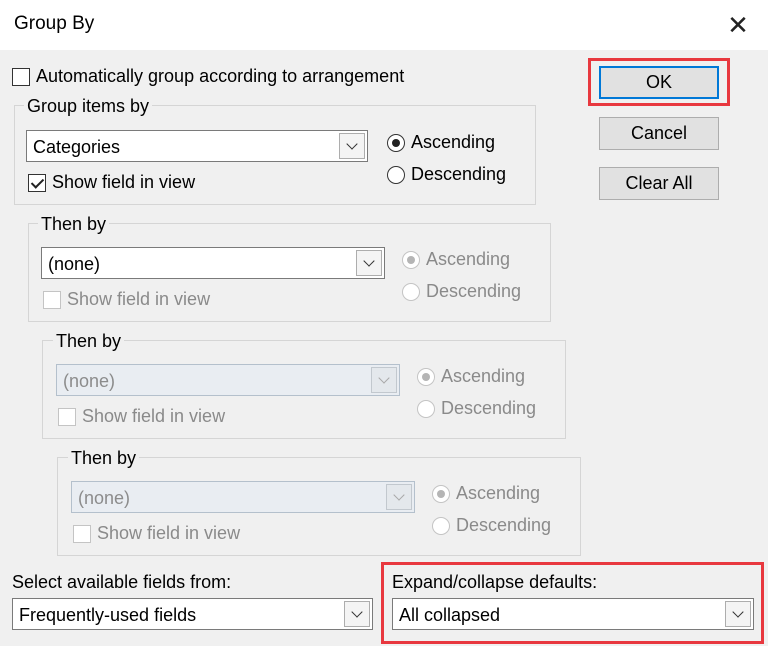 This screenshot has height=646, width=768. Describe the element at coordinates (197, 146) in the screenshot. I see `group-field-select: Categories` at that location.